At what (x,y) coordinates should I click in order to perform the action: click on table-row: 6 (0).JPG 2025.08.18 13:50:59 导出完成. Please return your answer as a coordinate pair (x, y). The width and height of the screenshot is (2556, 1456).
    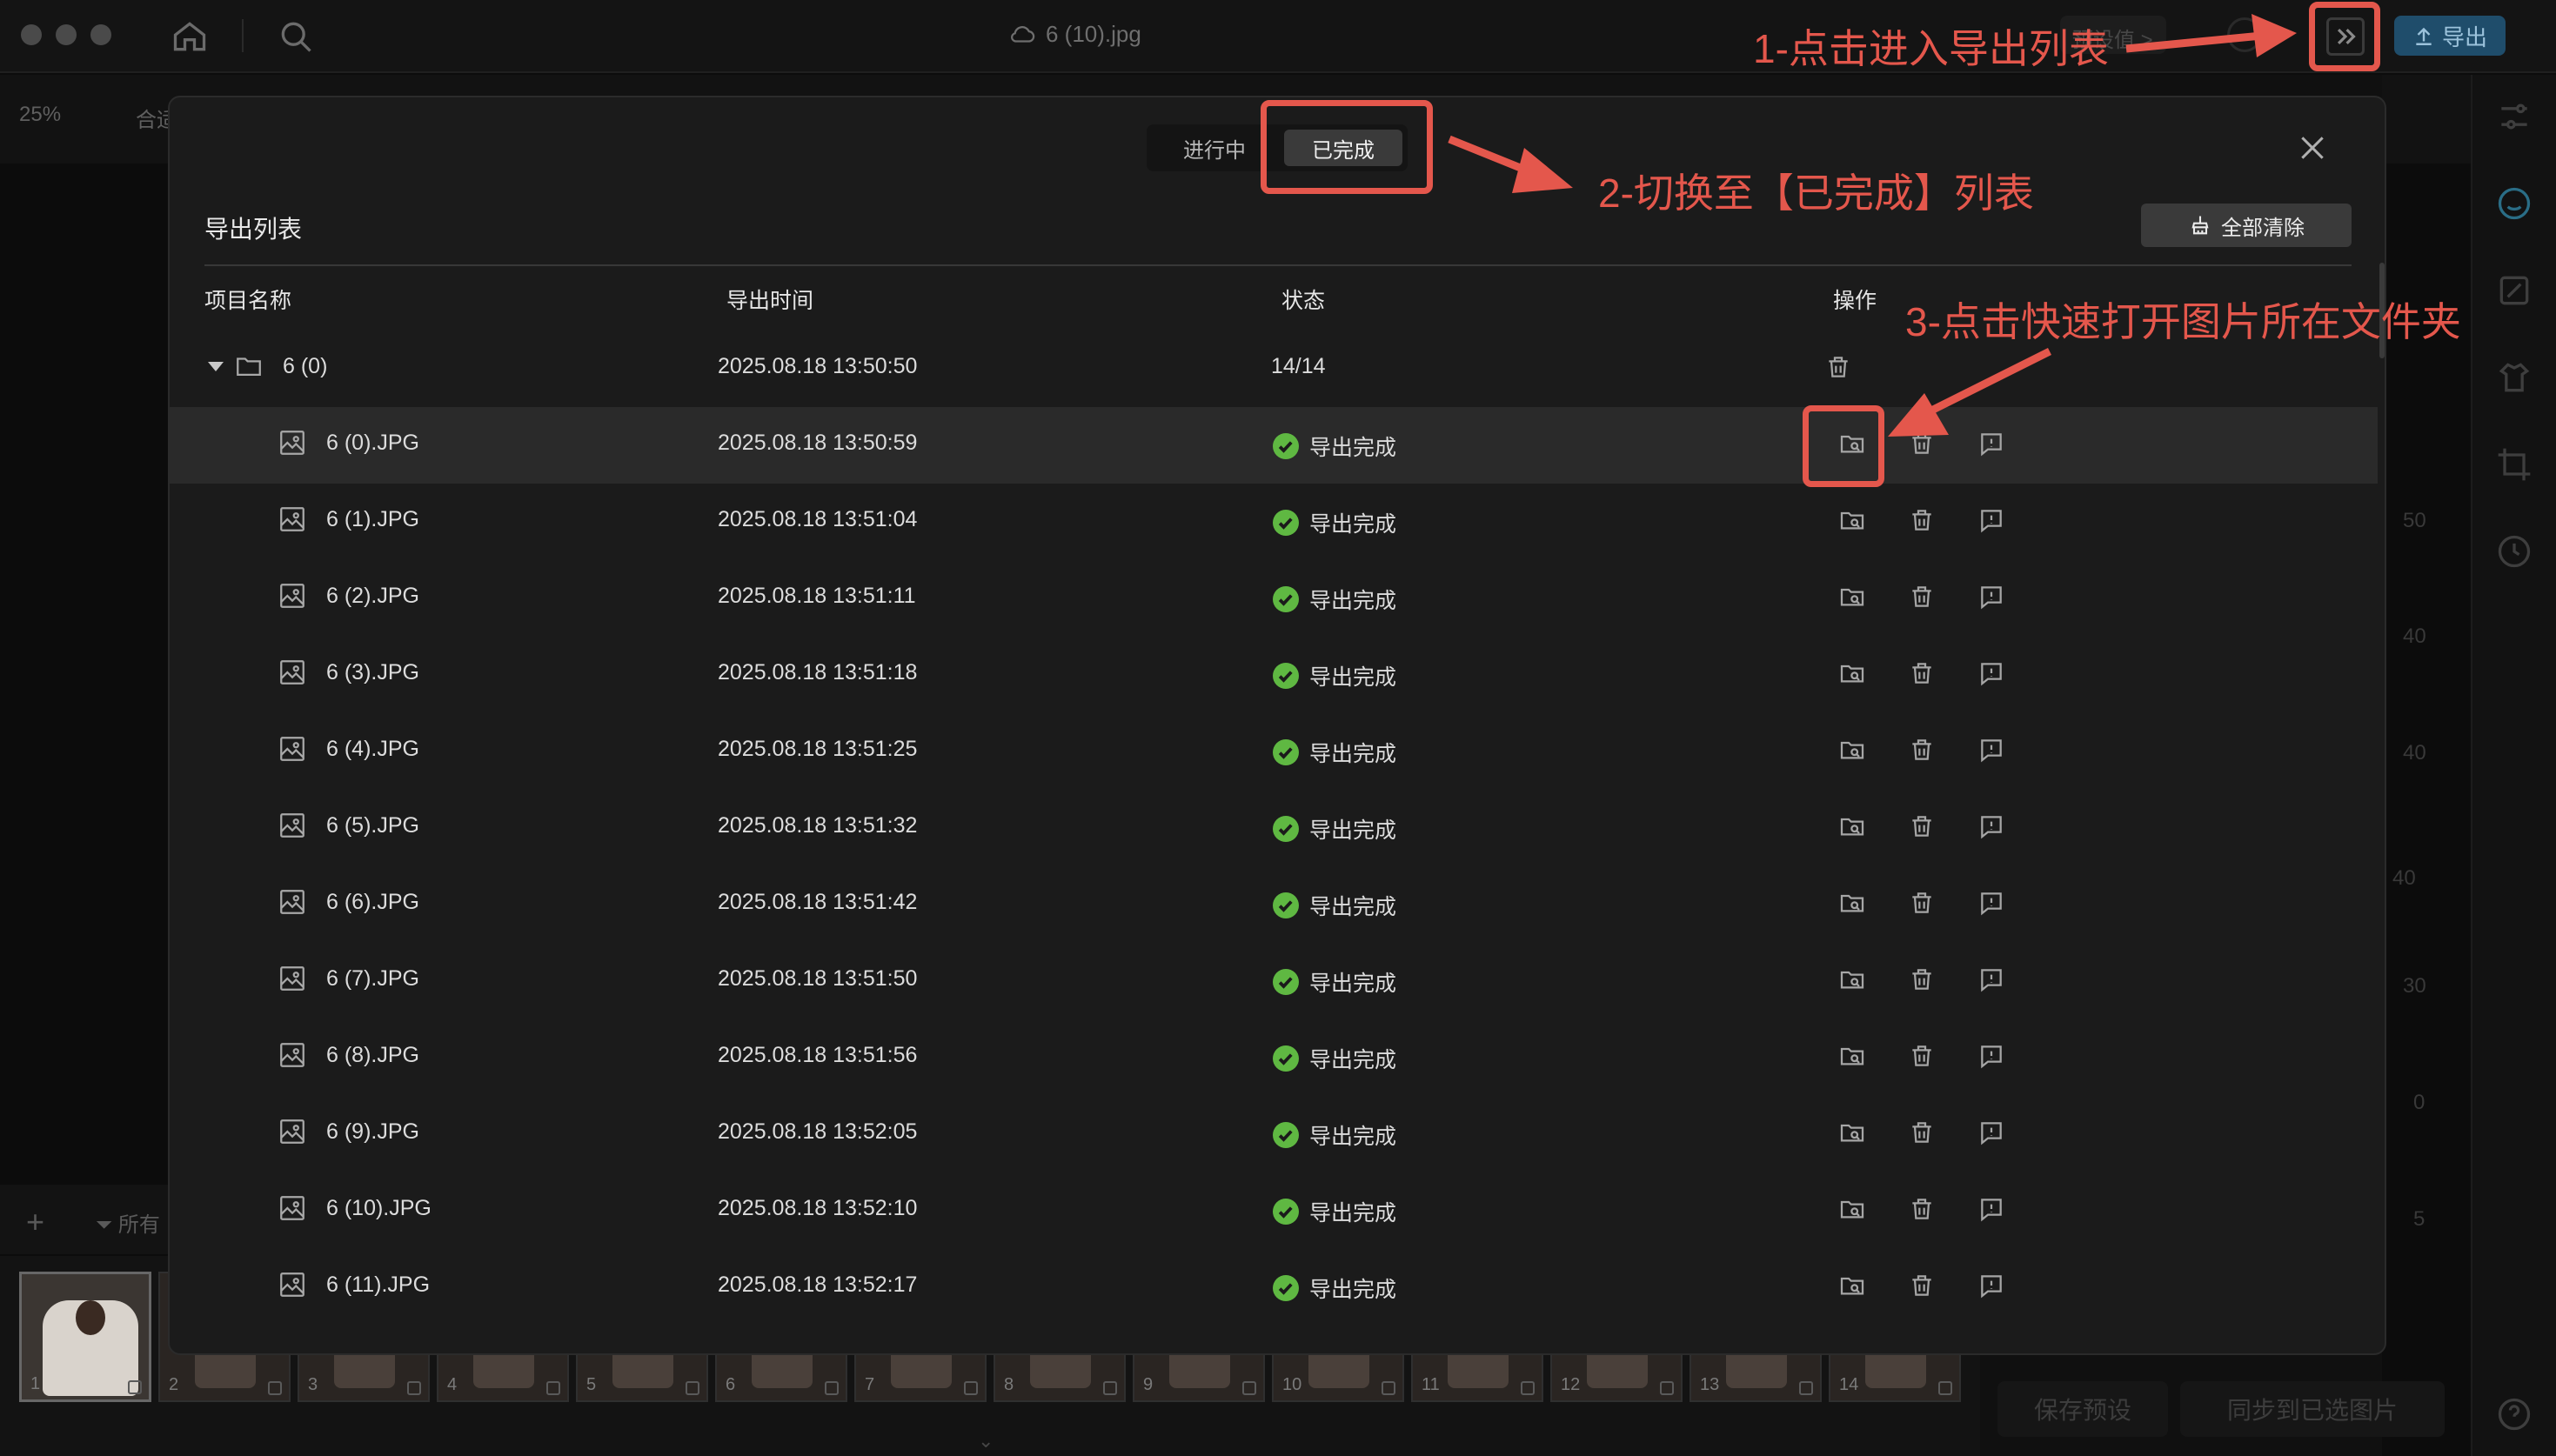
    Looking at the image, I should click on (1274, 445).